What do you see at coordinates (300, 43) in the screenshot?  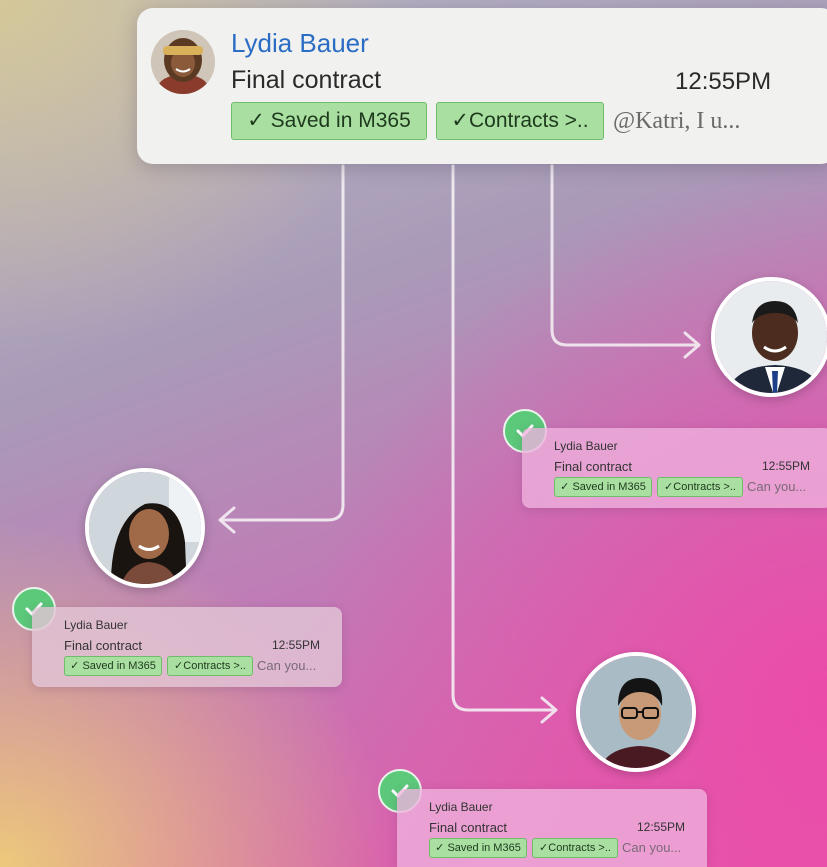 I see `sender-name: Lydia Bauer` at bounding box center [300, 43].